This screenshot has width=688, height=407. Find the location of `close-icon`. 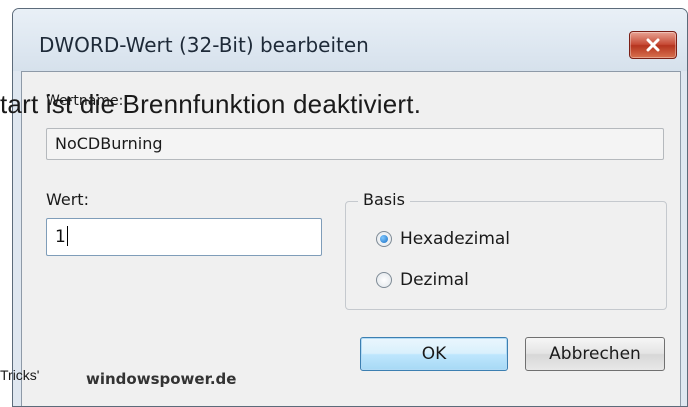

close-icon is located at coordinates (653, 45).